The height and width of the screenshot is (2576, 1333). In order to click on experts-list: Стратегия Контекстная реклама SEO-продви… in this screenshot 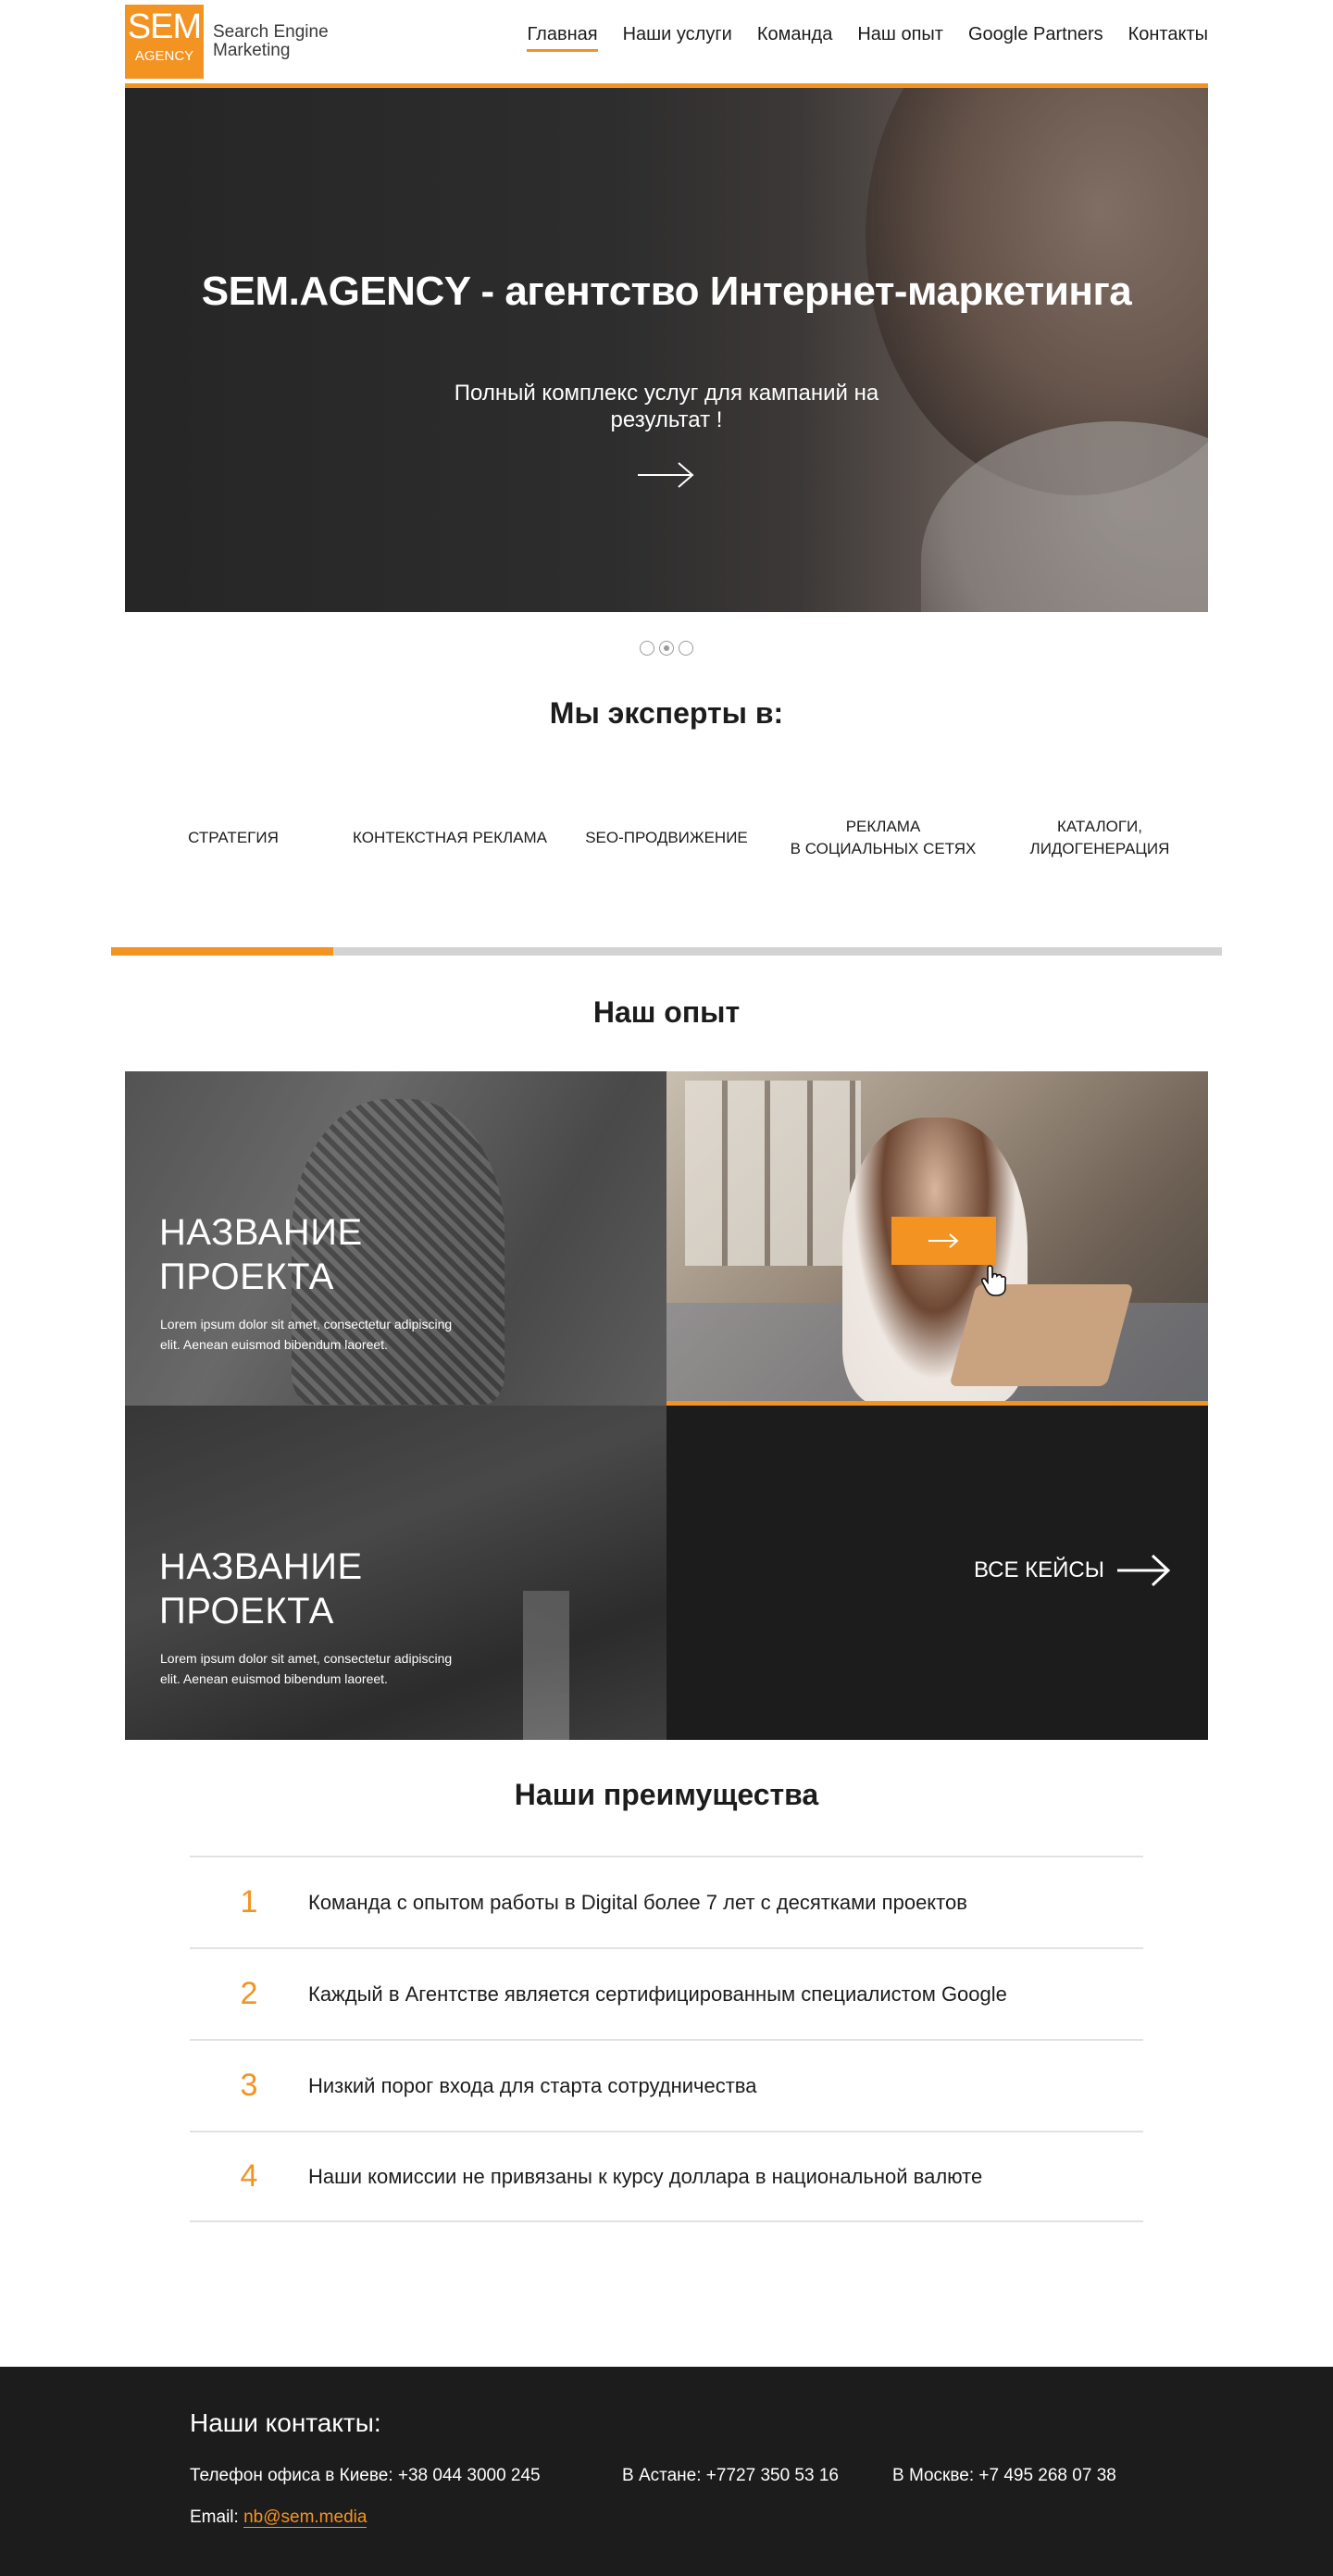, I will do `click(666, 838)`.